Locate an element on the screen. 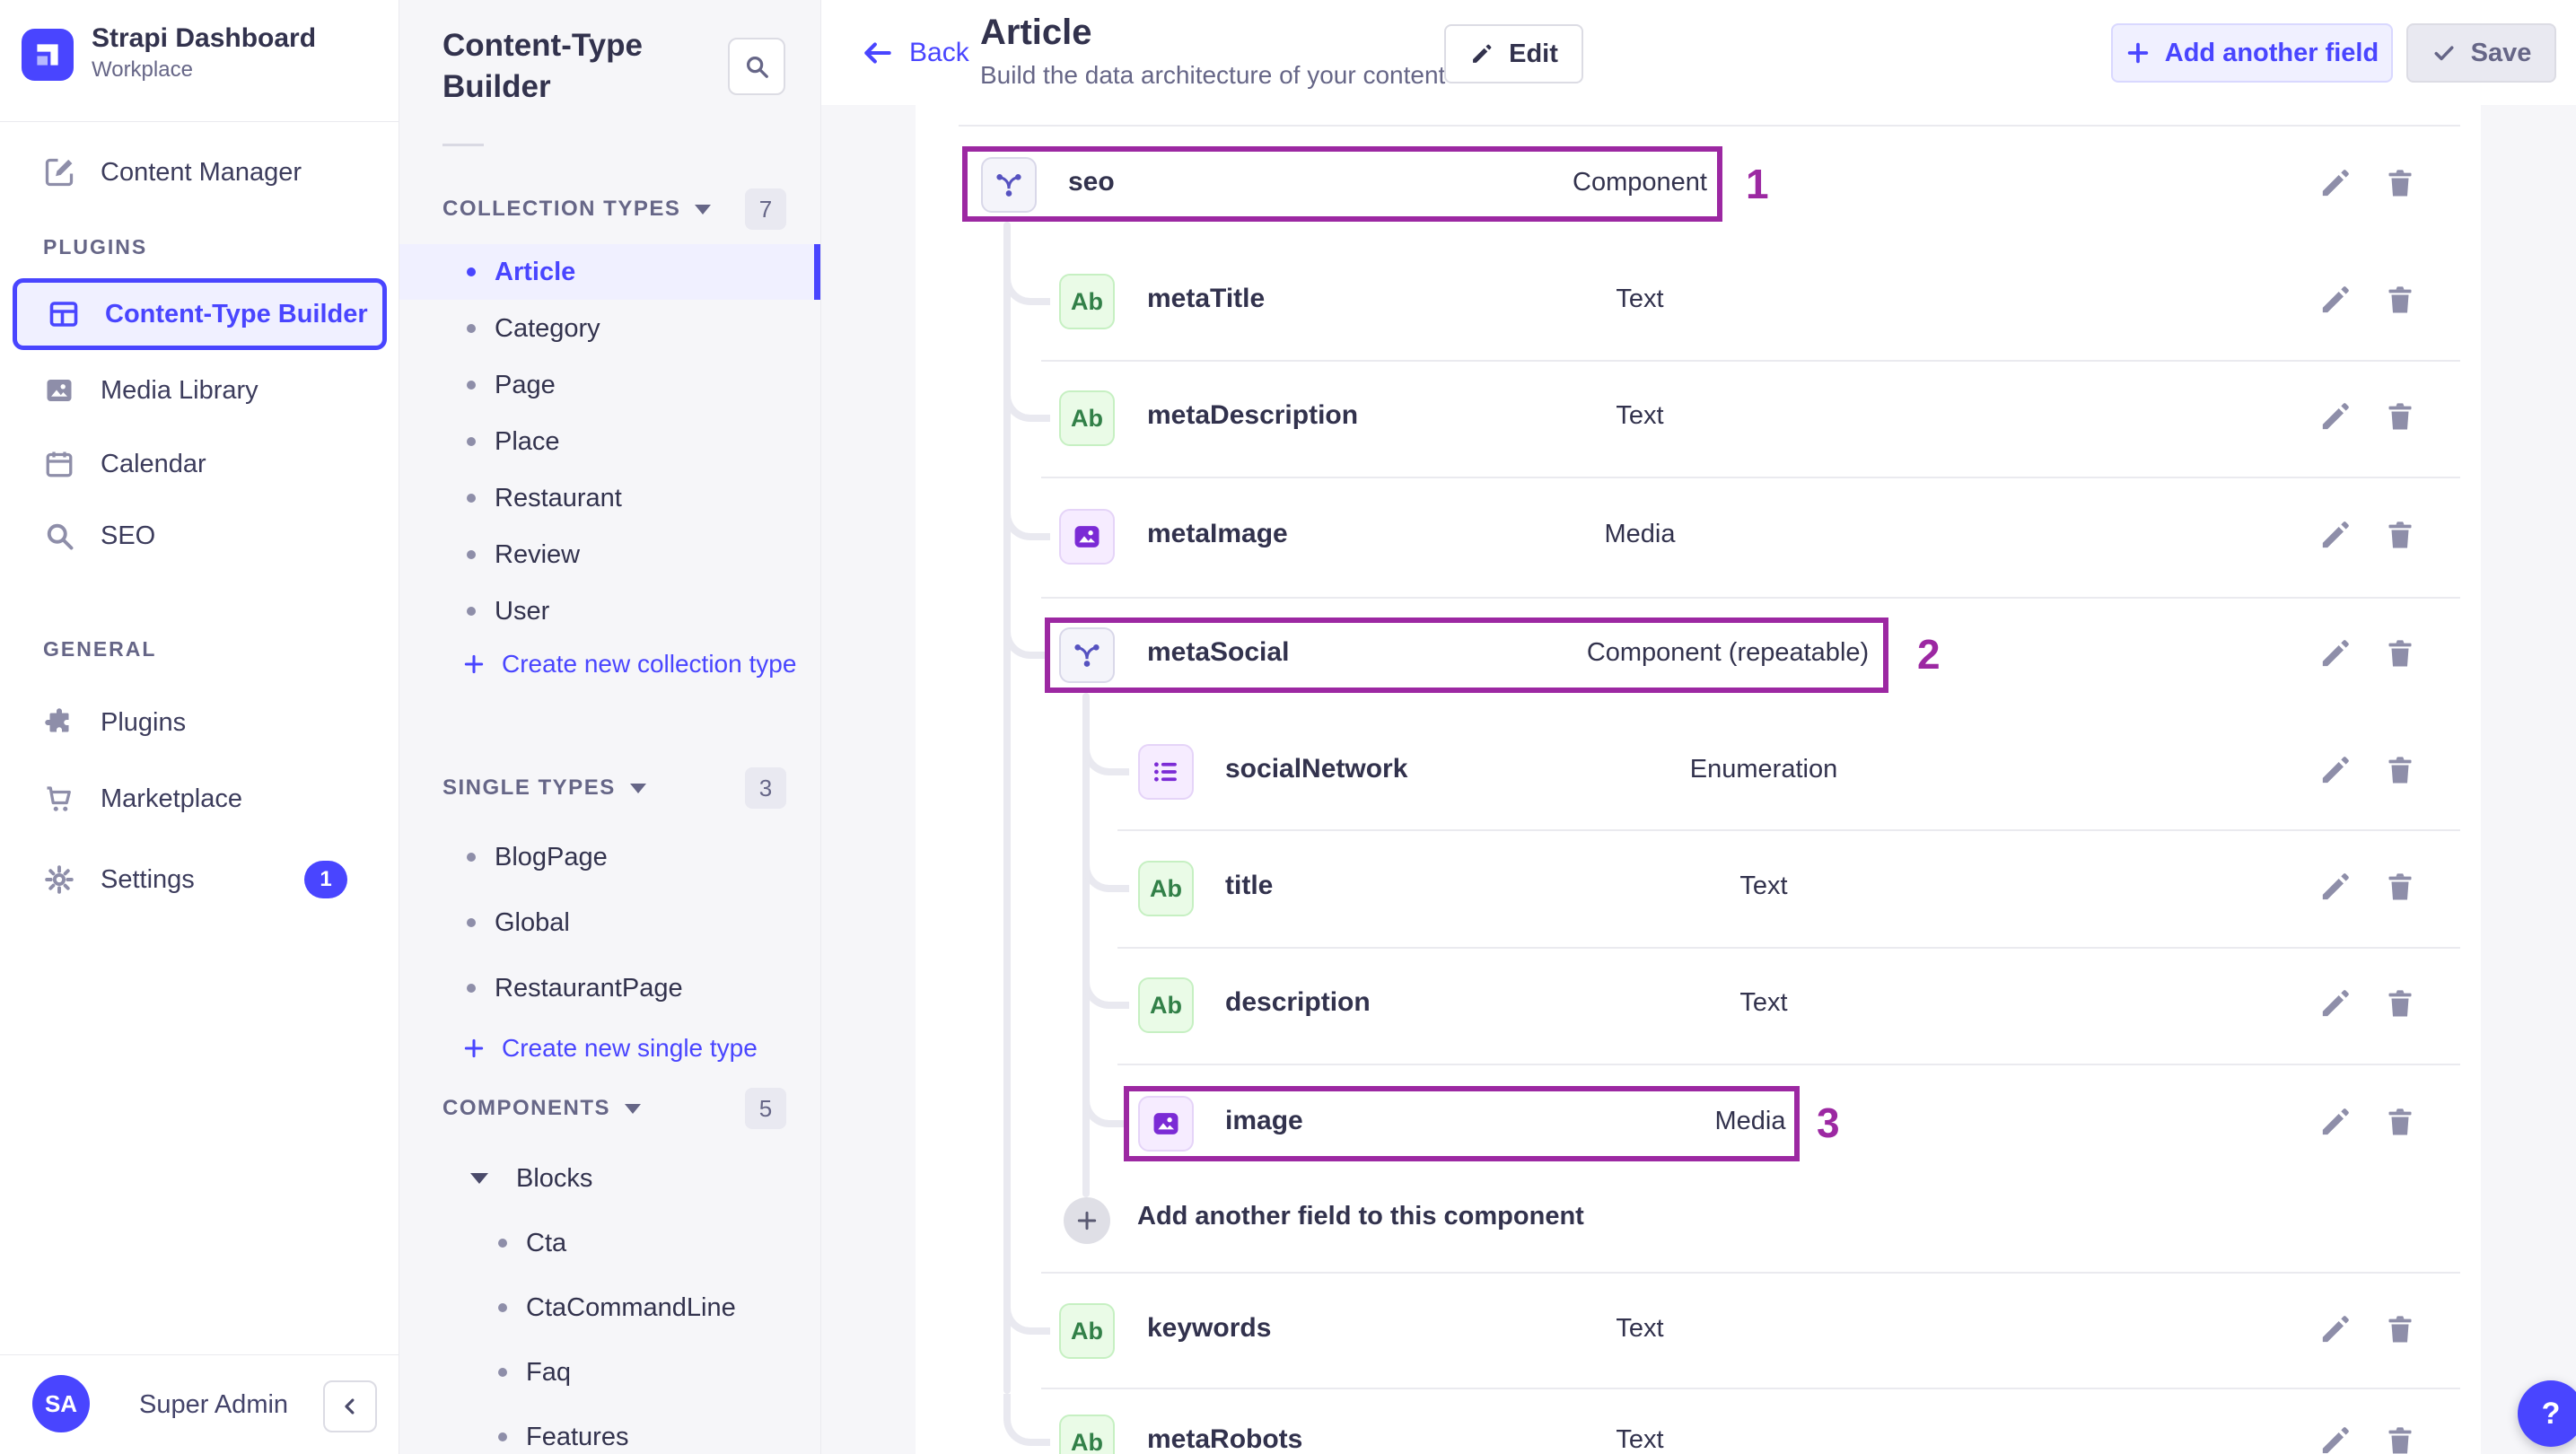 The image size is (2576, 1454). field-type: Text is located at coordinates (1763, 886).